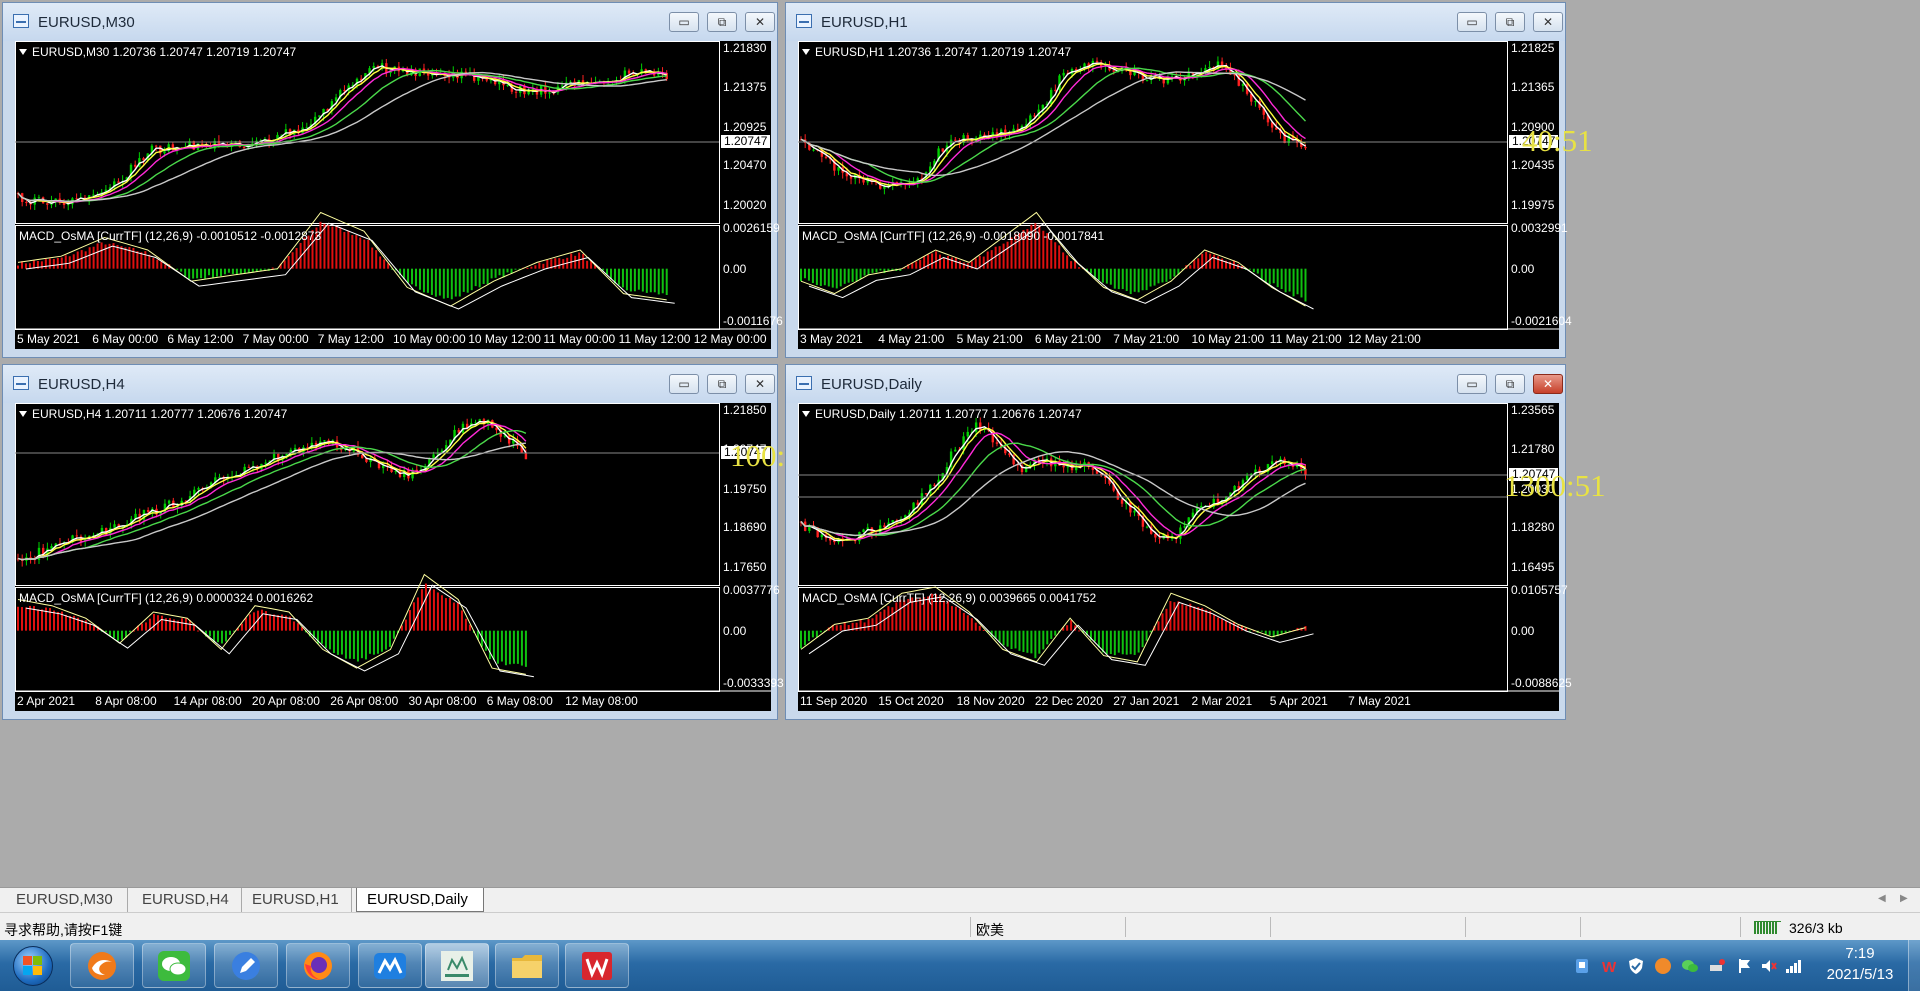  Describe the element at coordinates (1794, 966) in the screenshot. I see `tray-signal-icon` at that location.